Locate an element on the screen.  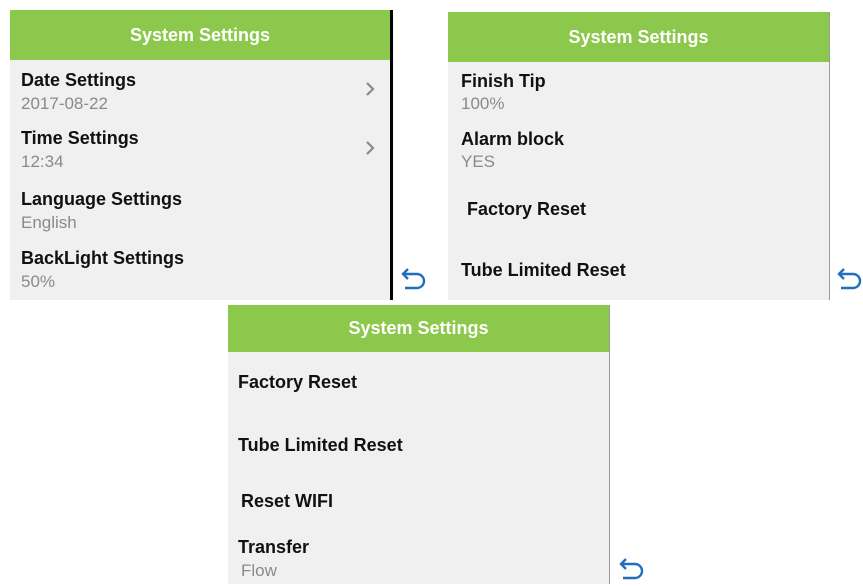
language-settings-label: Language Settings is located at coordinates (102, 199).